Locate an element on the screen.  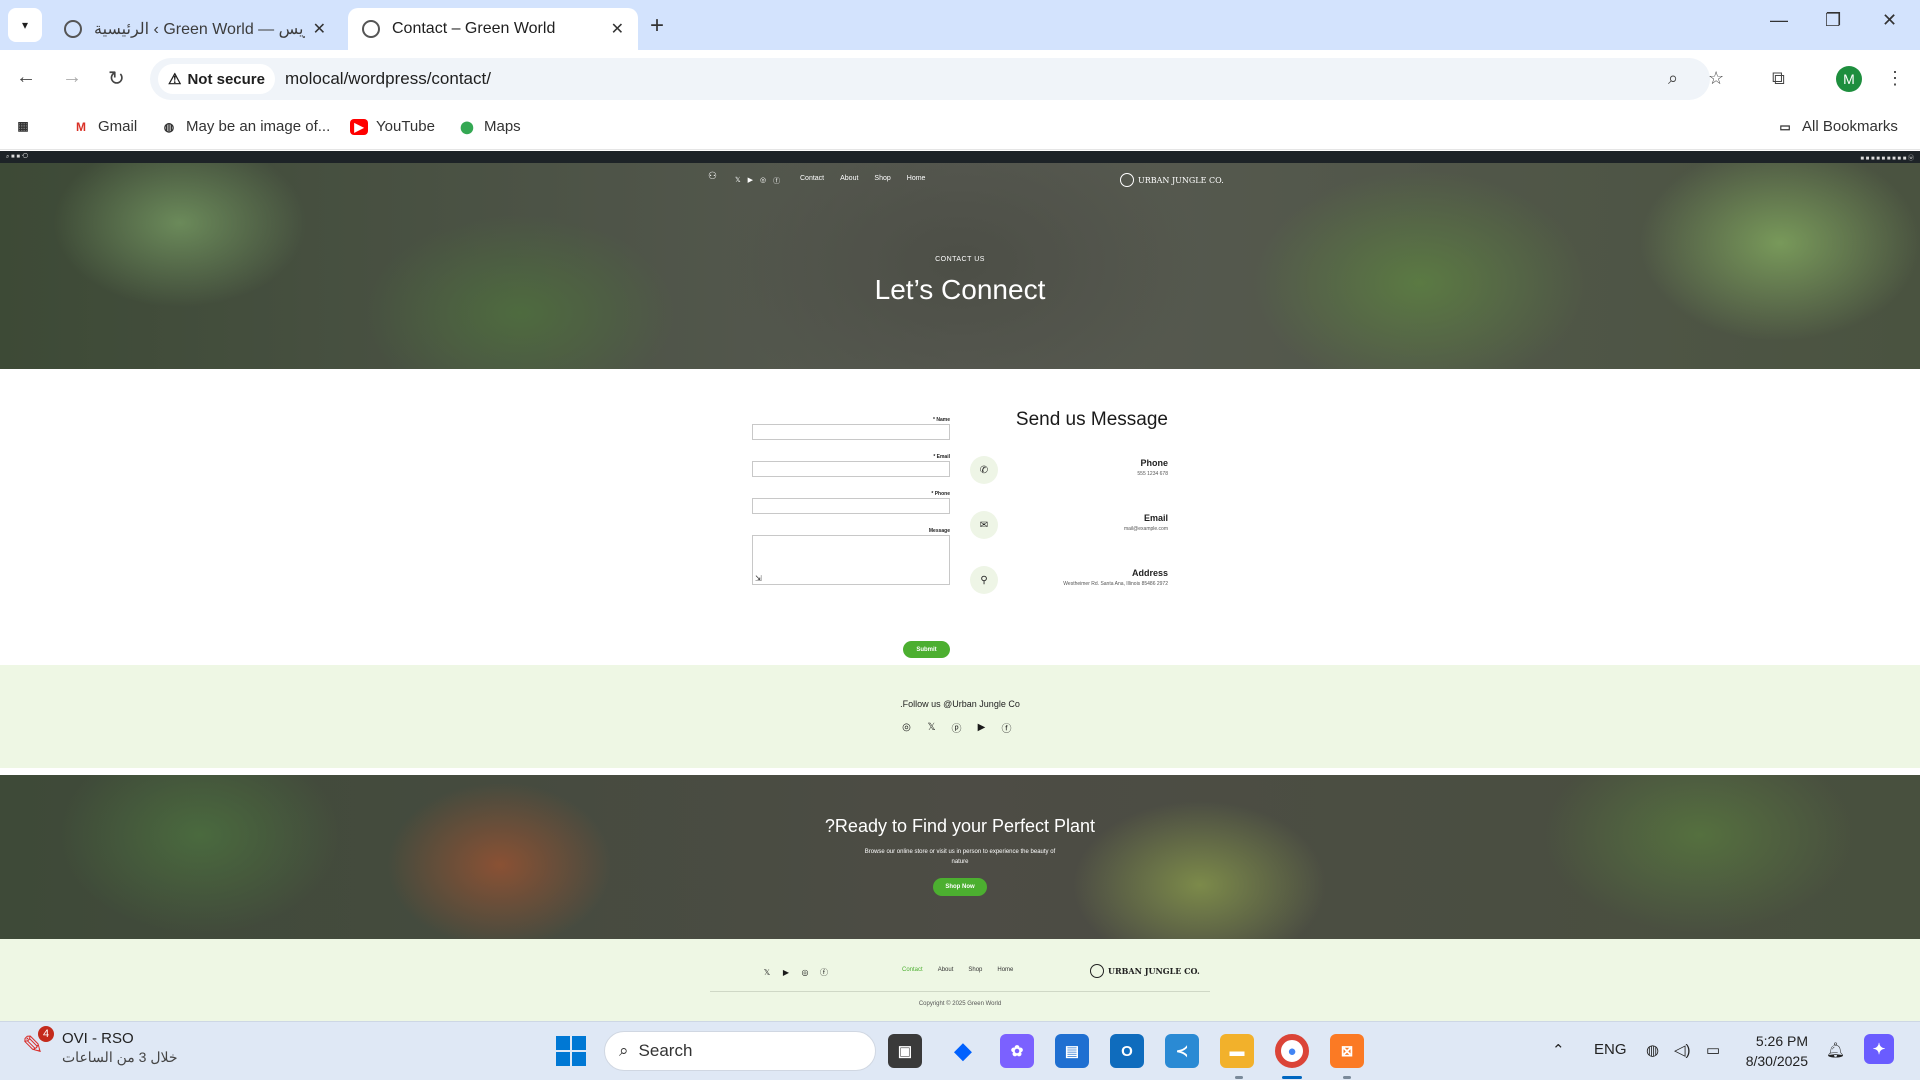
nav-contact: Contact is located at coordinates (812, 178).